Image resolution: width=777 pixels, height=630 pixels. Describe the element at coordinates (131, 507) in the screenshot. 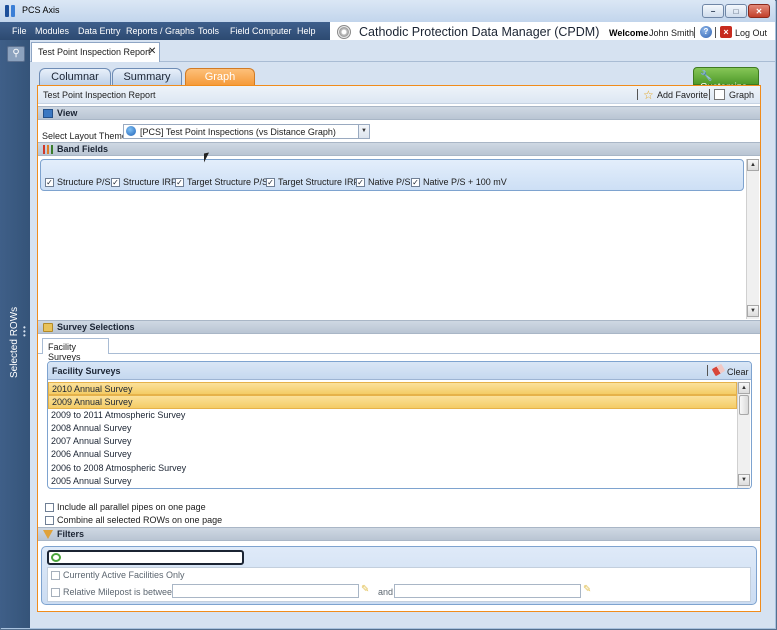

I see `option-label: Include all parallel pipes on one page` at that location.